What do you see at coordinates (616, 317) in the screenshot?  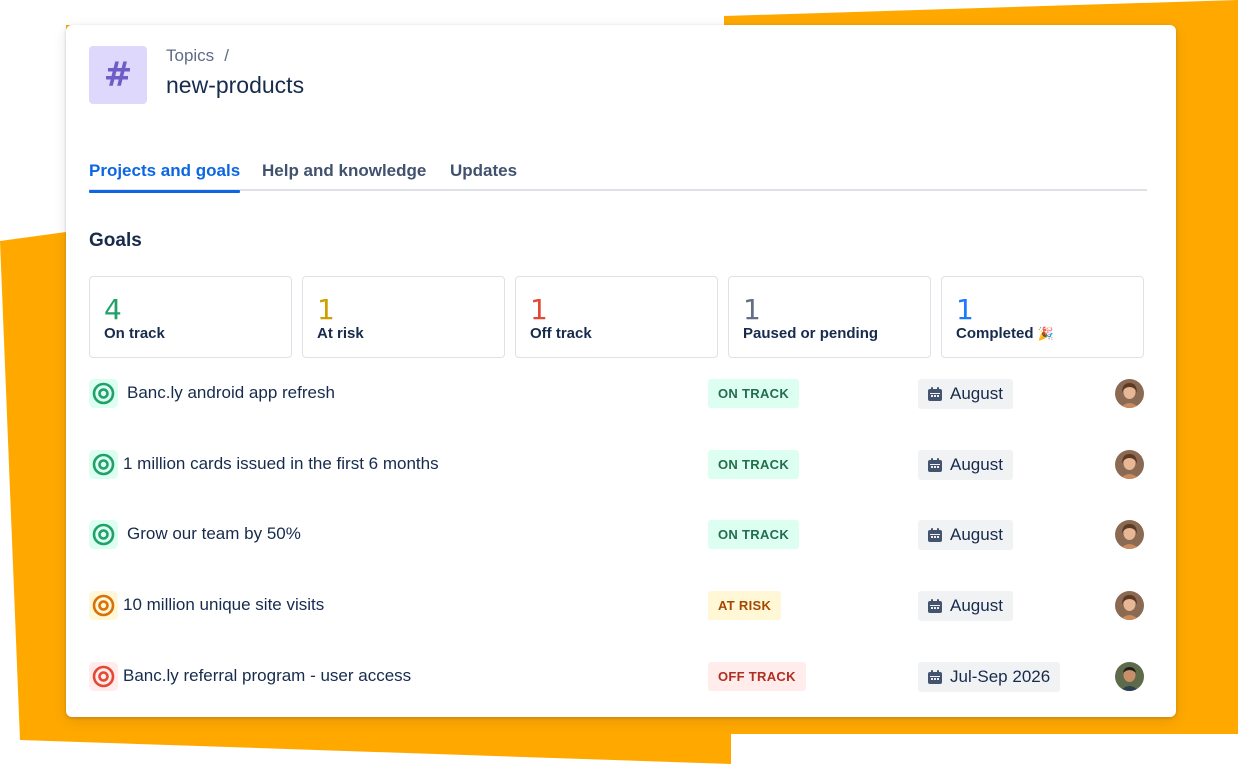 I see `stat-card-off-track: 1 Off track` at bounding box center [616, 317].